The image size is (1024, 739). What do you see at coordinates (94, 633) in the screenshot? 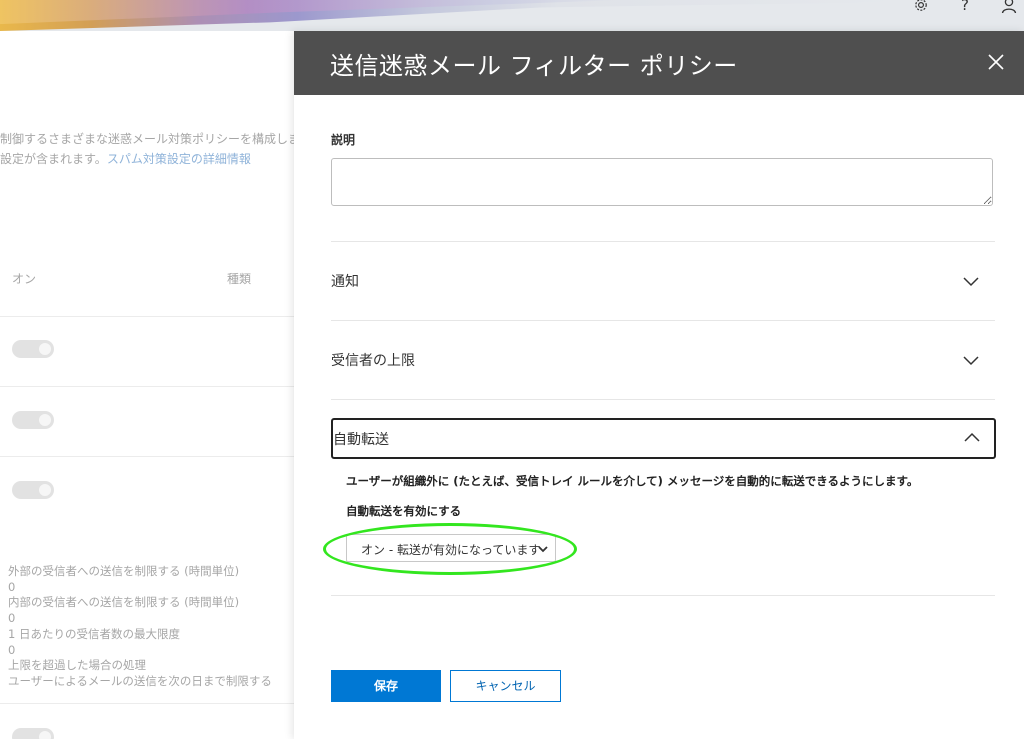
I see `detail-line: 1 日あたりの受信者数の最大限度` at bounding box center [94, 633].